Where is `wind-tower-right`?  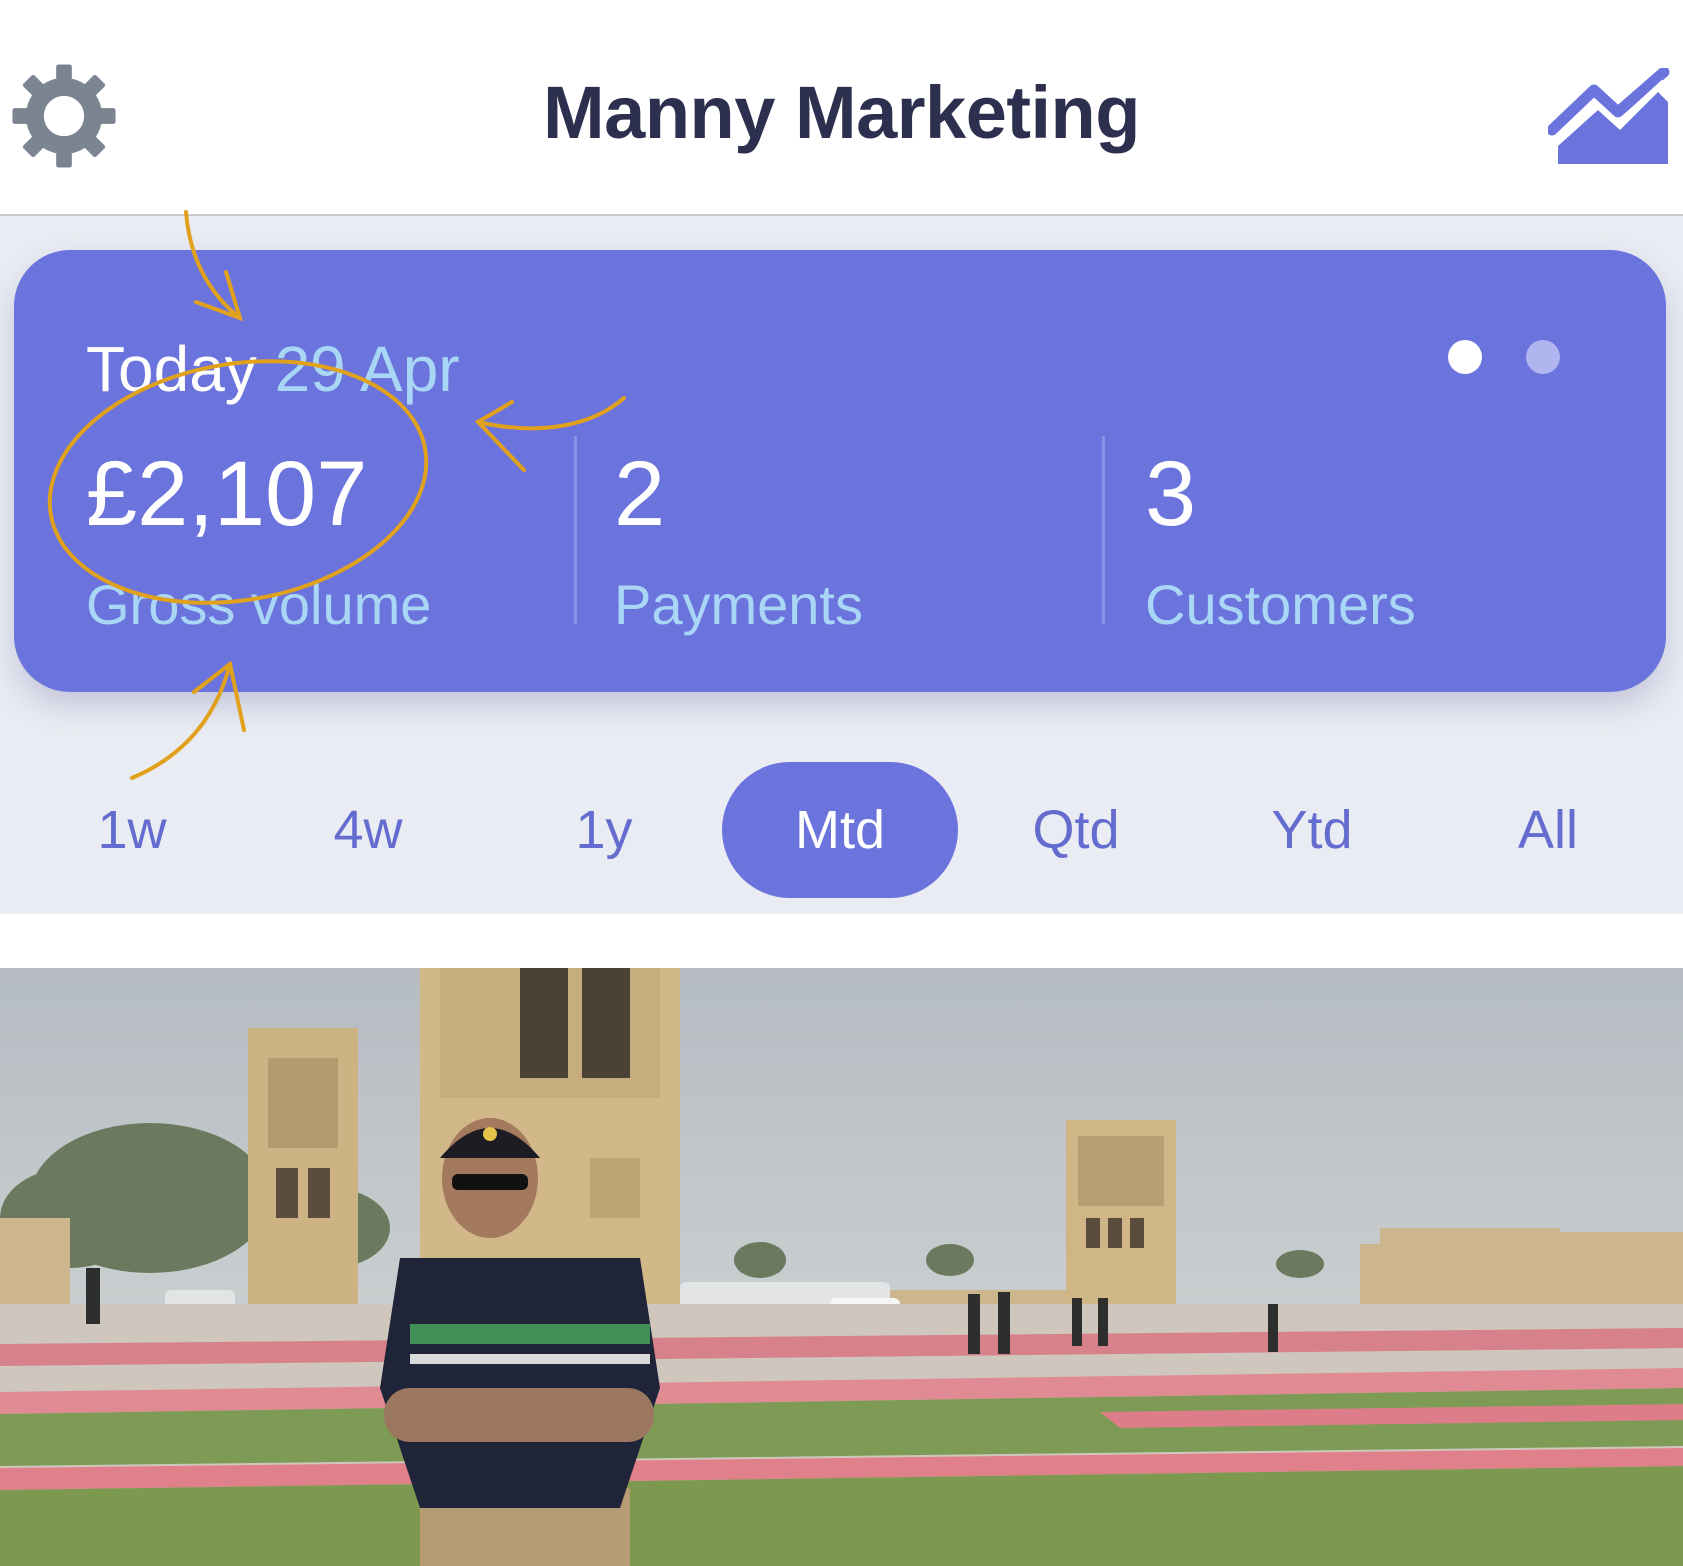
wind-tower-right is located at coordinates (1121, 1222).